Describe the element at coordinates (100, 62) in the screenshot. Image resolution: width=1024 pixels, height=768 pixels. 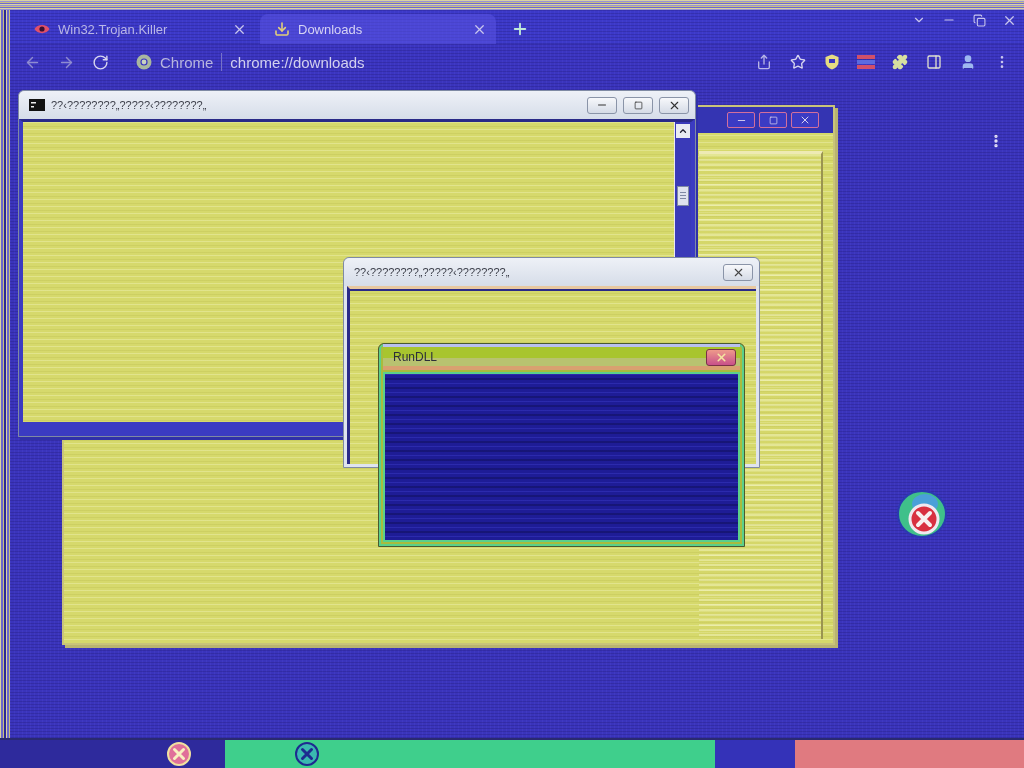
I see `reload-icon` at that location.